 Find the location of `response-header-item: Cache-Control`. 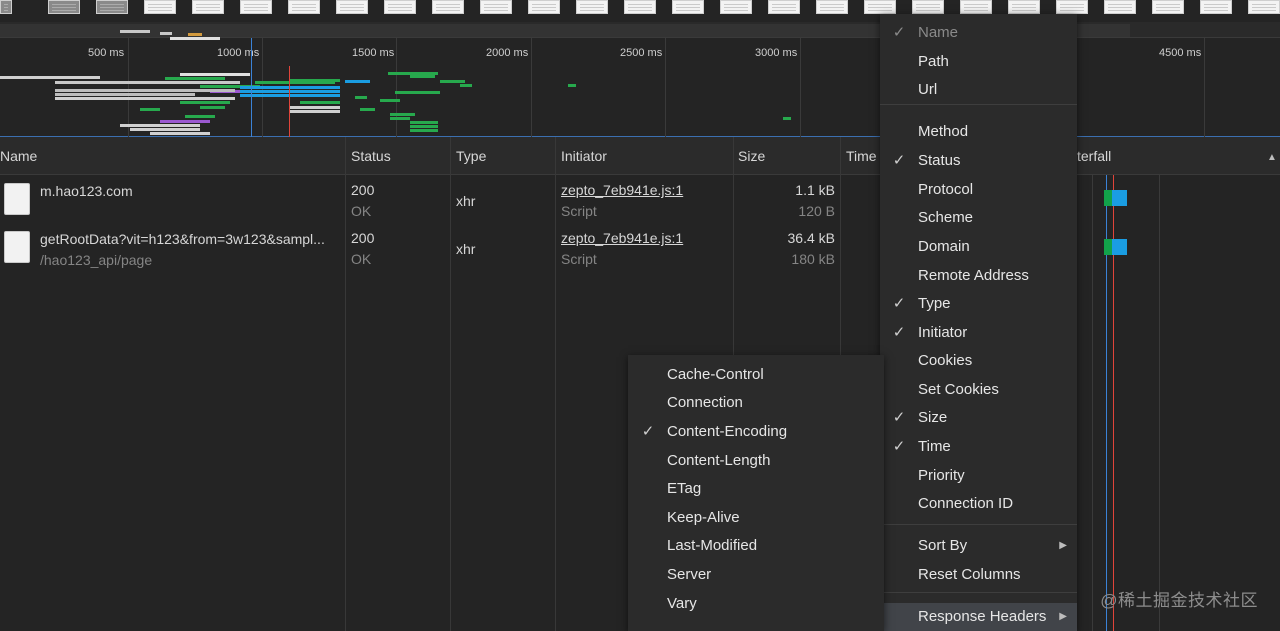

response-header-item: Cache-Control is located at coordinates (756, 375).